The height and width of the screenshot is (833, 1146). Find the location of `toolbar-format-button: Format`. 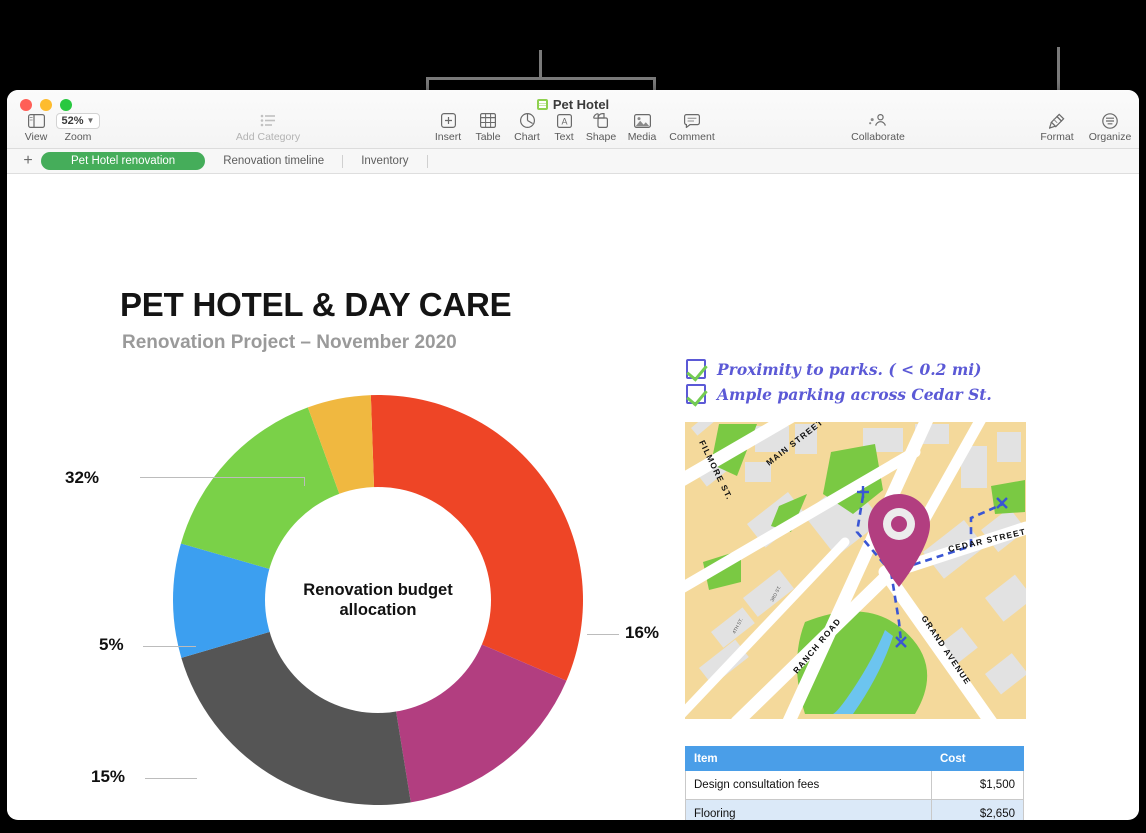

toolbar-format-button: Format is located at coordinates (1057, 127).